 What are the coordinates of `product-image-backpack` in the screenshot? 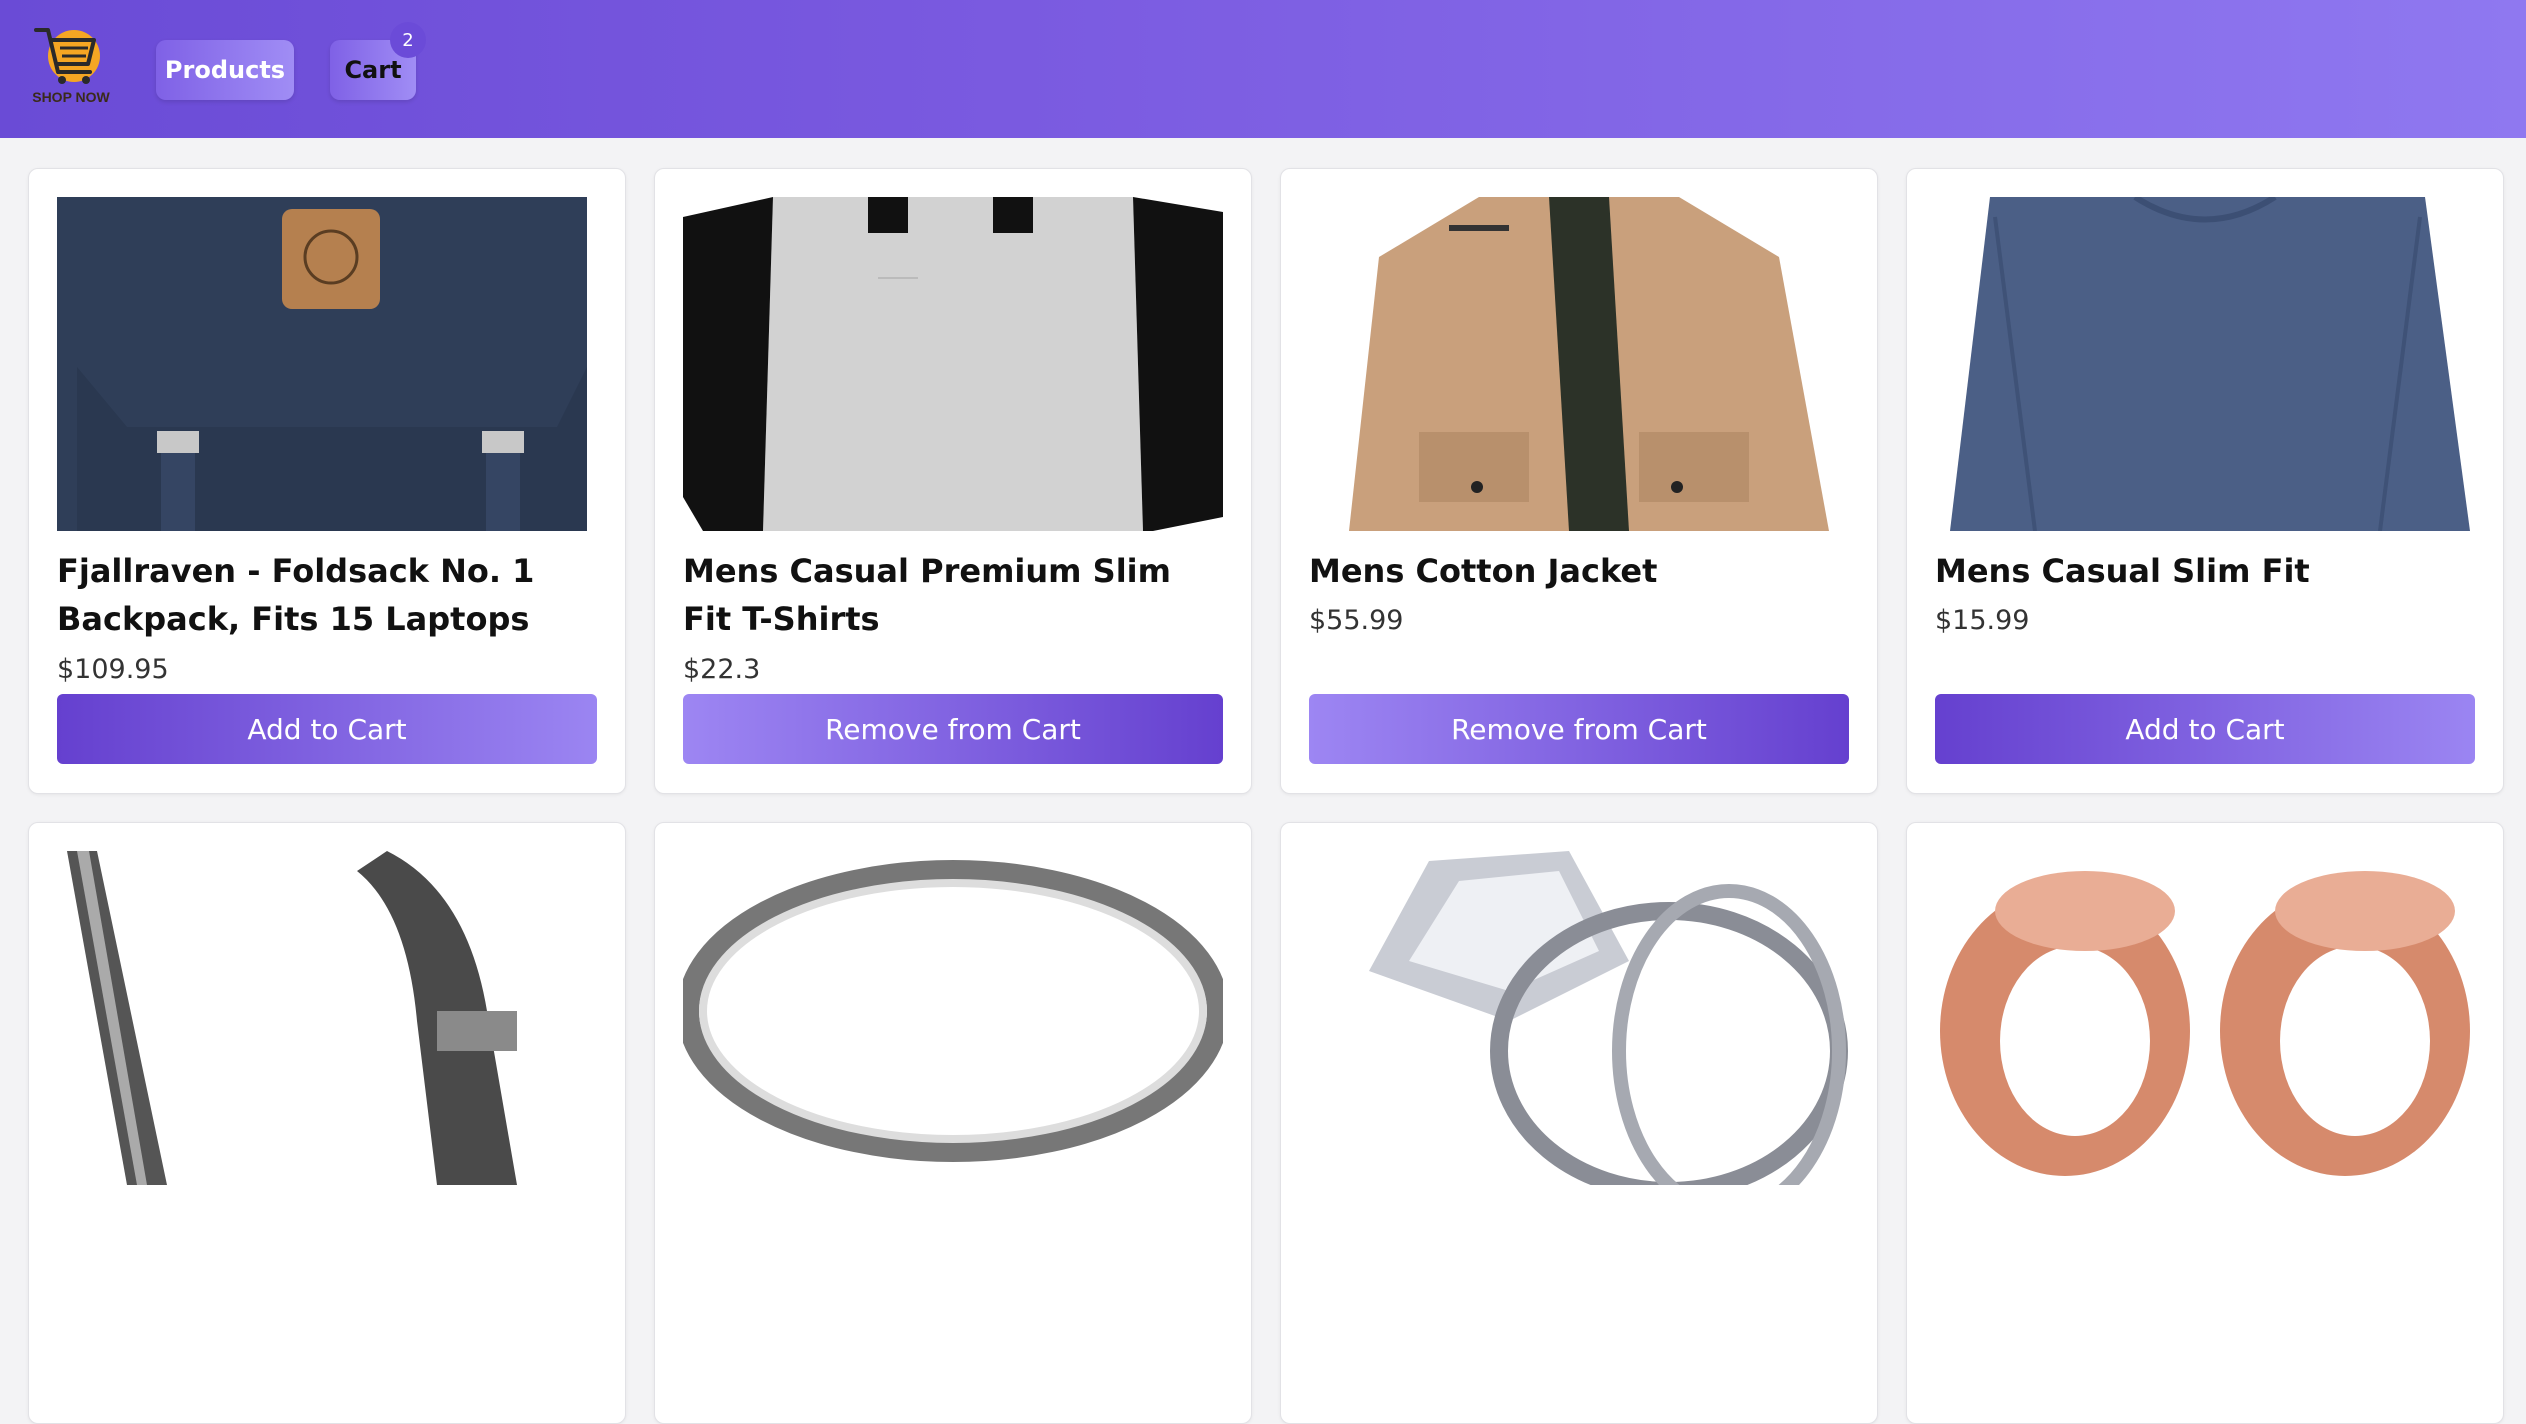 It's located at (327, 364).